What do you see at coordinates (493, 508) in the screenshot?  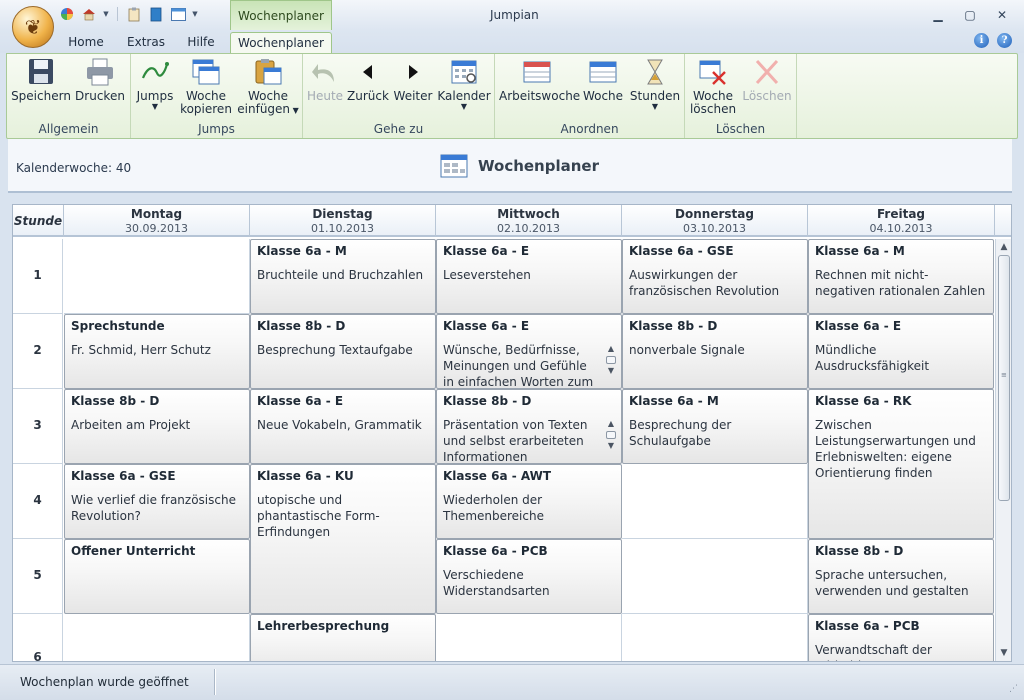 I see `lesson-description: Wiederholen der Themenbereiche` at bounding box center [493, 508].